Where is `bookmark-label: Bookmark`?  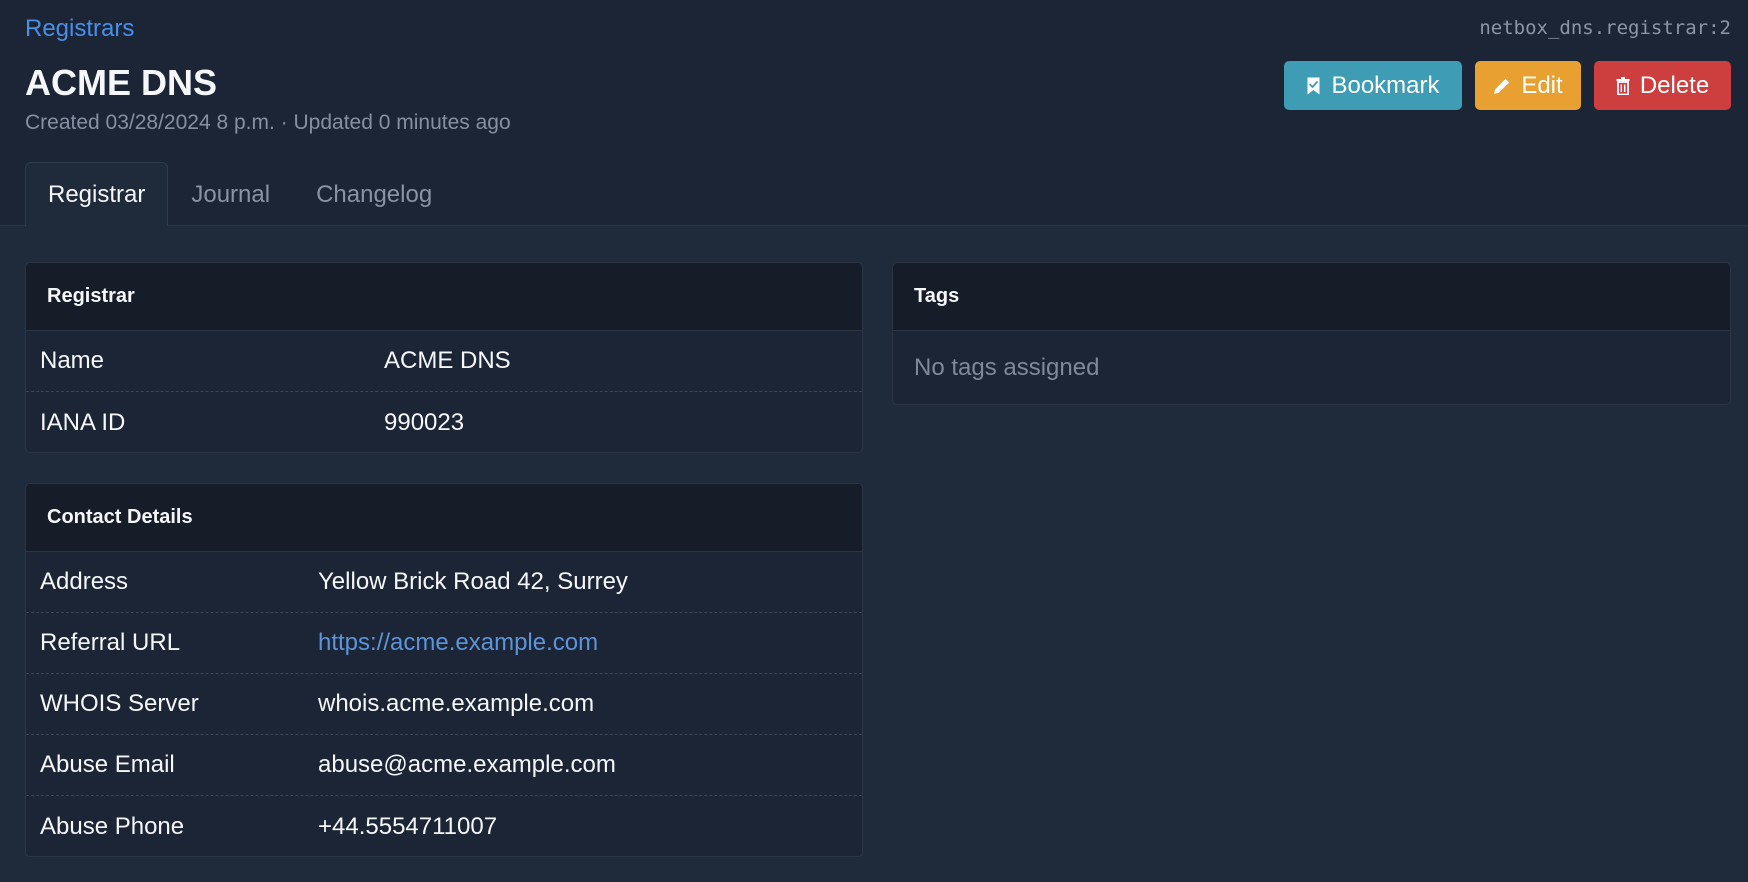 bookmark-label: Bookmark is located at coordinates (1385, 85).